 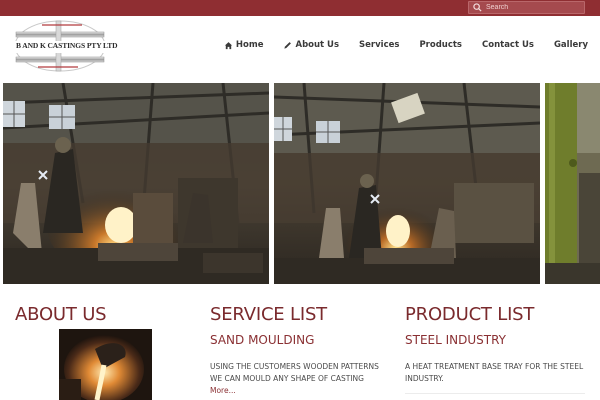 I want to click on nav-label-about-us: About Us, so click(x=317, y=45).